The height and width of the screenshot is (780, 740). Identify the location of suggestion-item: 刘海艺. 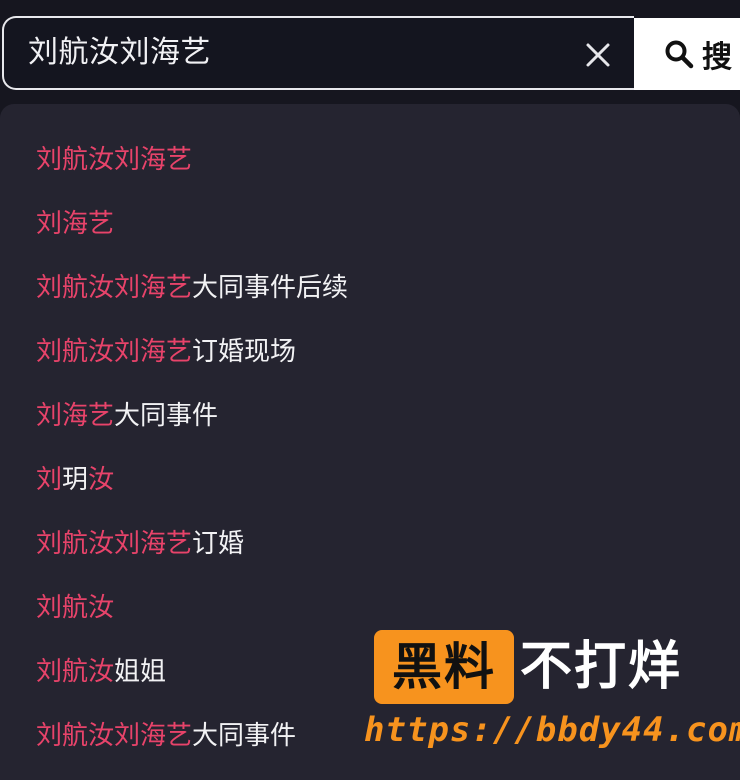
(75, 224).